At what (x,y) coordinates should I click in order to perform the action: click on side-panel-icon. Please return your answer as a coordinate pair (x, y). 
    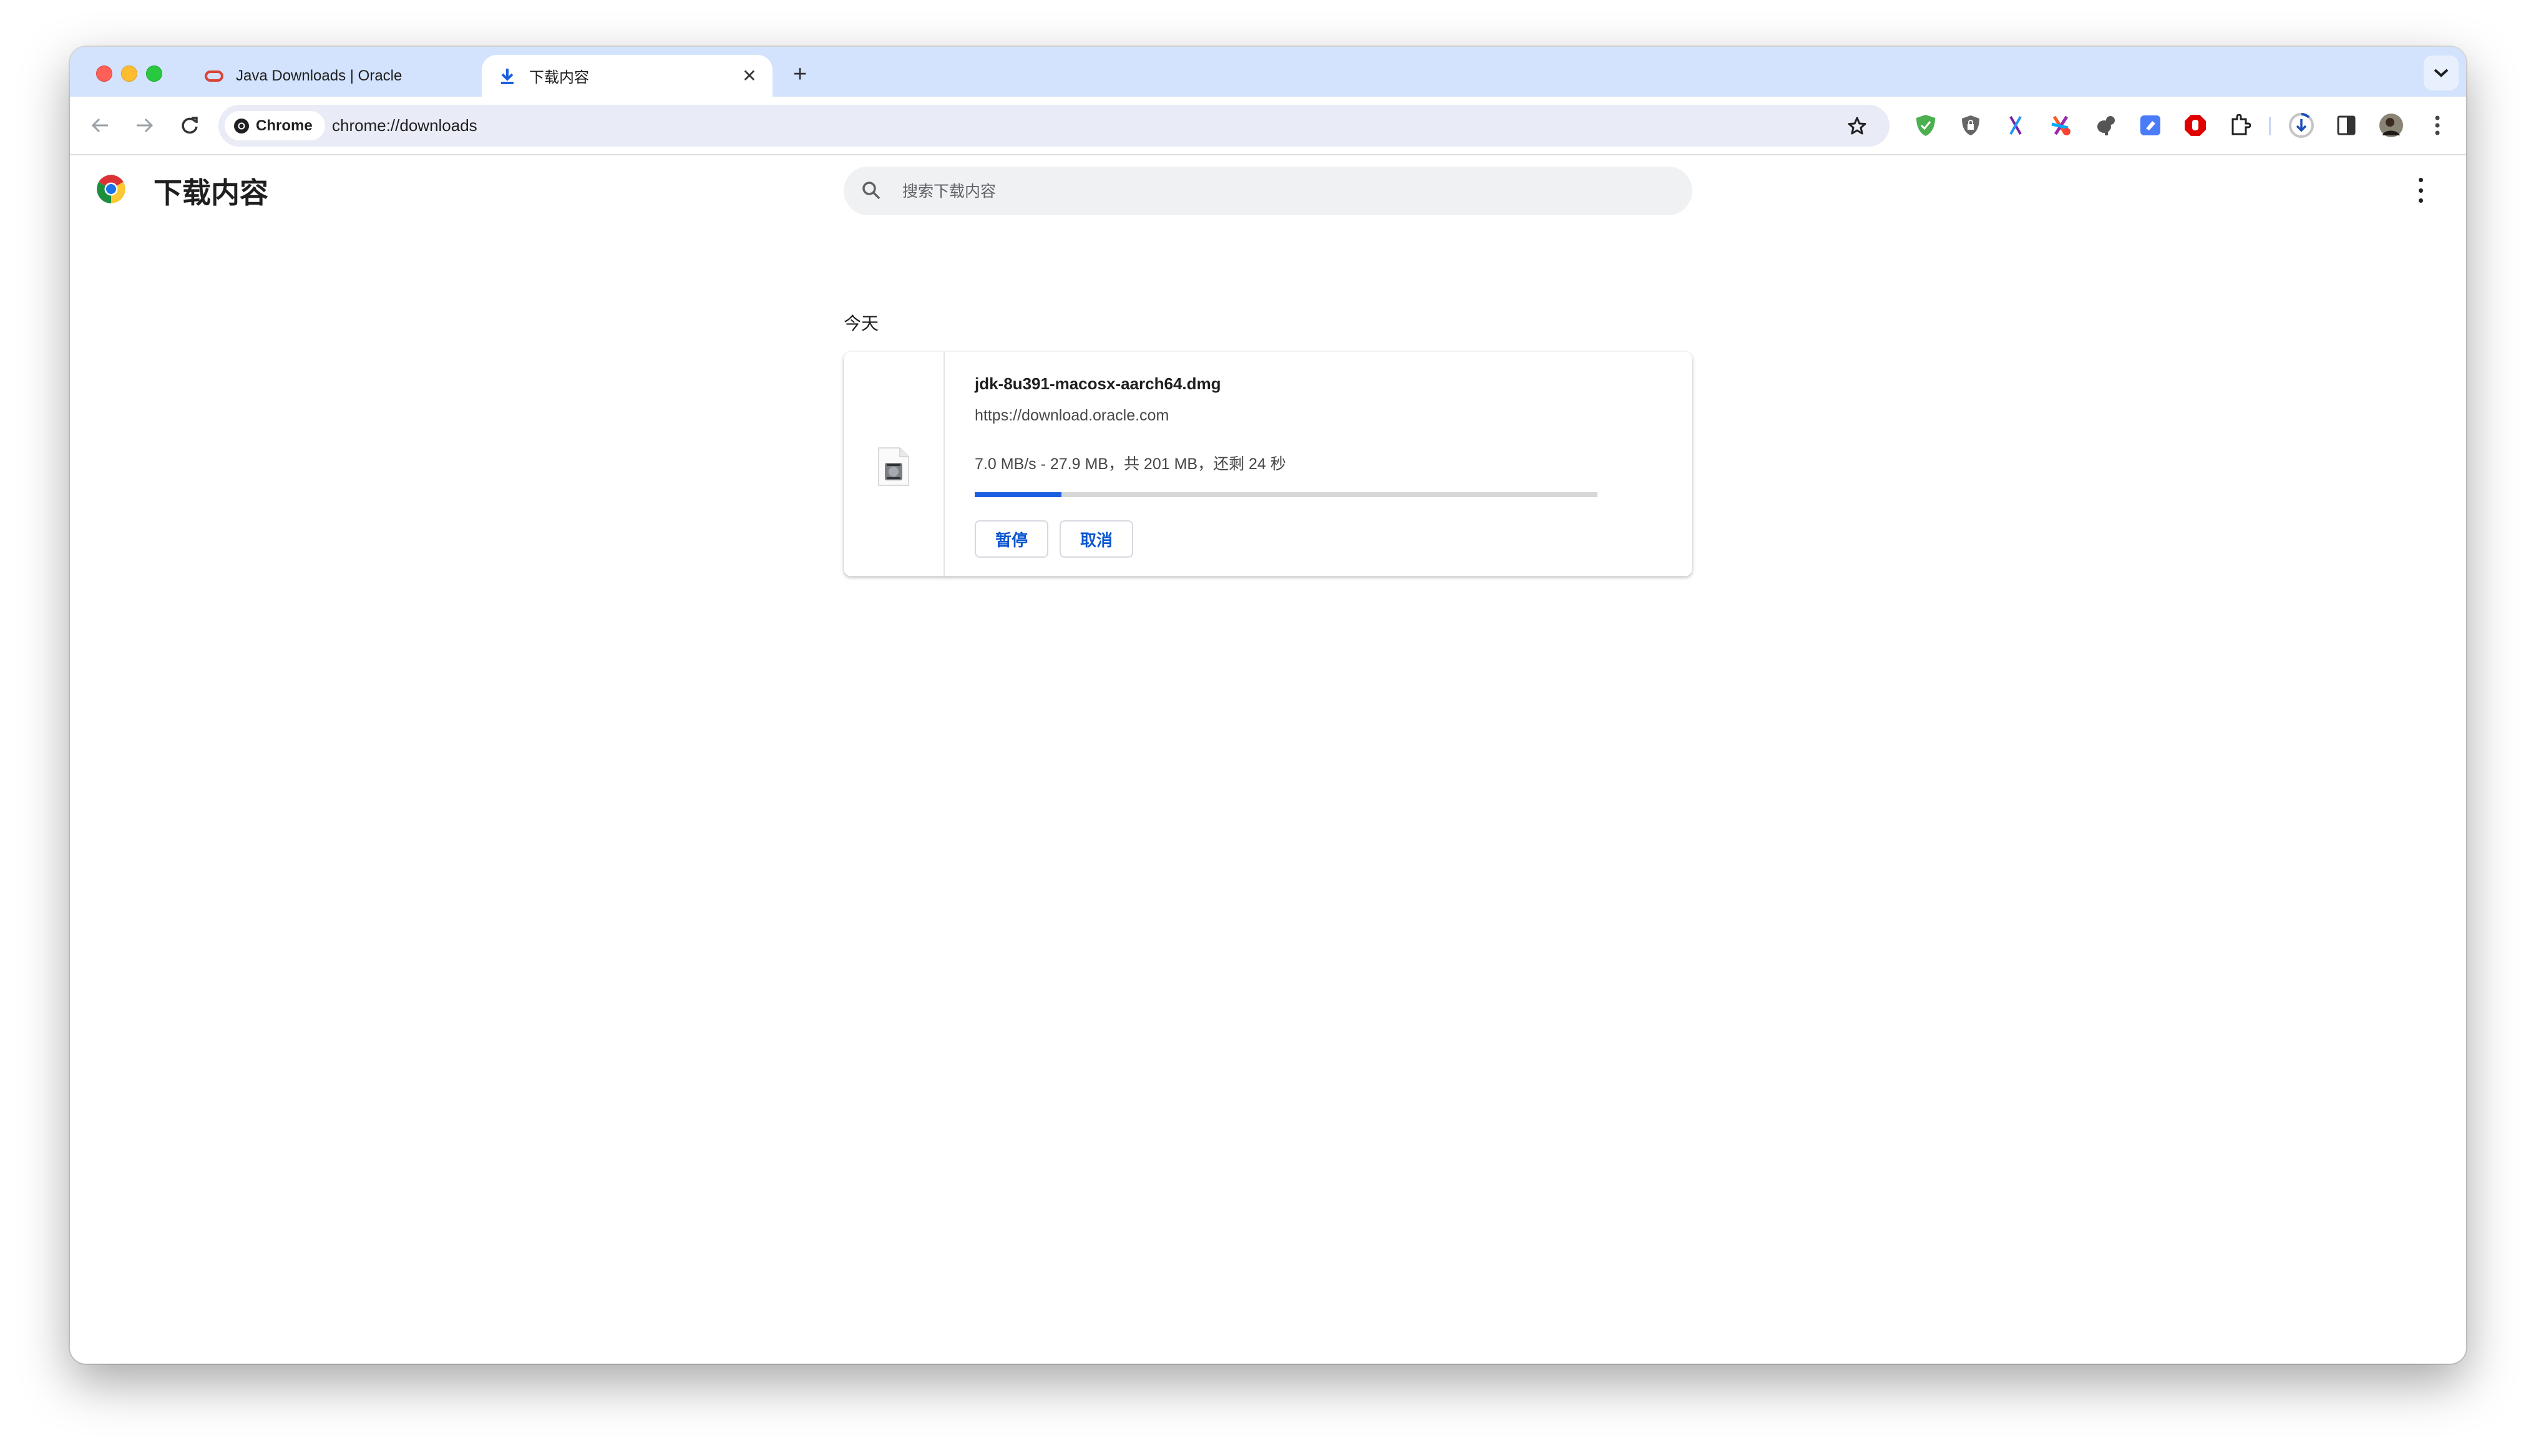
    Looking at the image, I should click on (2346, 125).